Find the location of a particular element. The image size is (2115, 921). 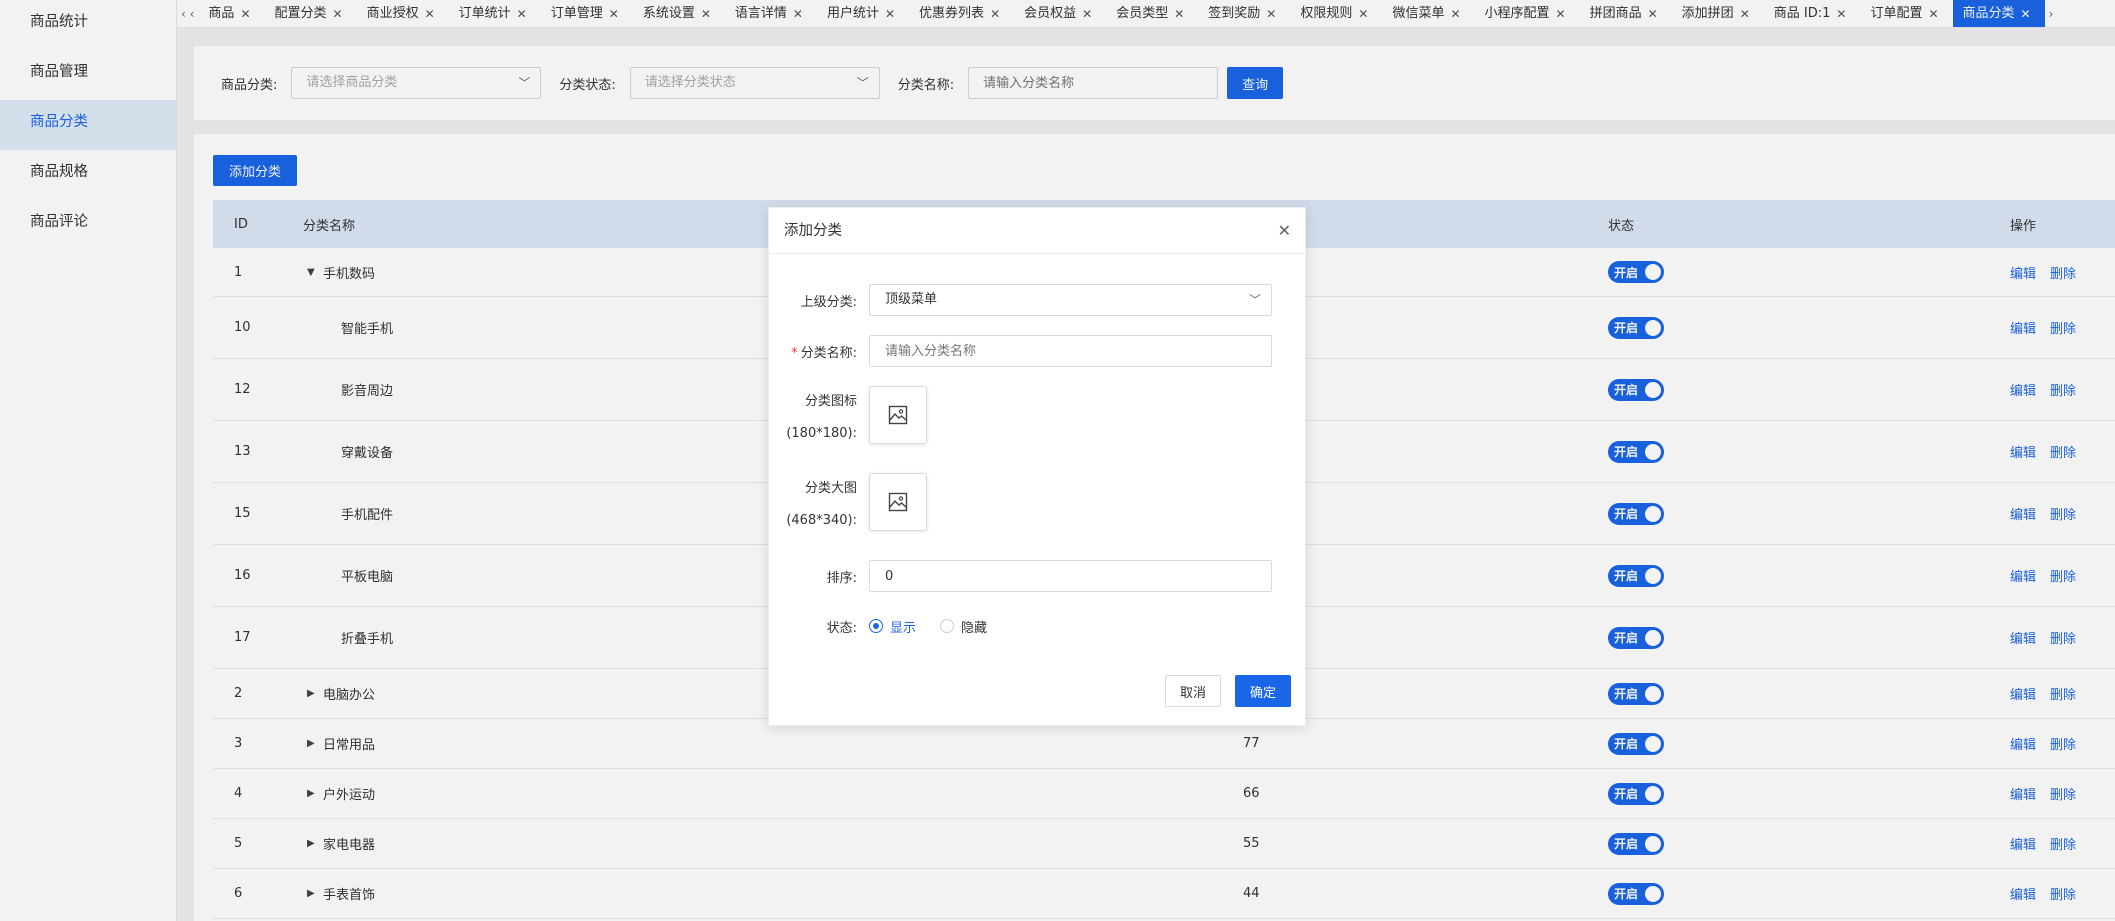

close-icon: ✕ is located at coordinates (1284, 231).